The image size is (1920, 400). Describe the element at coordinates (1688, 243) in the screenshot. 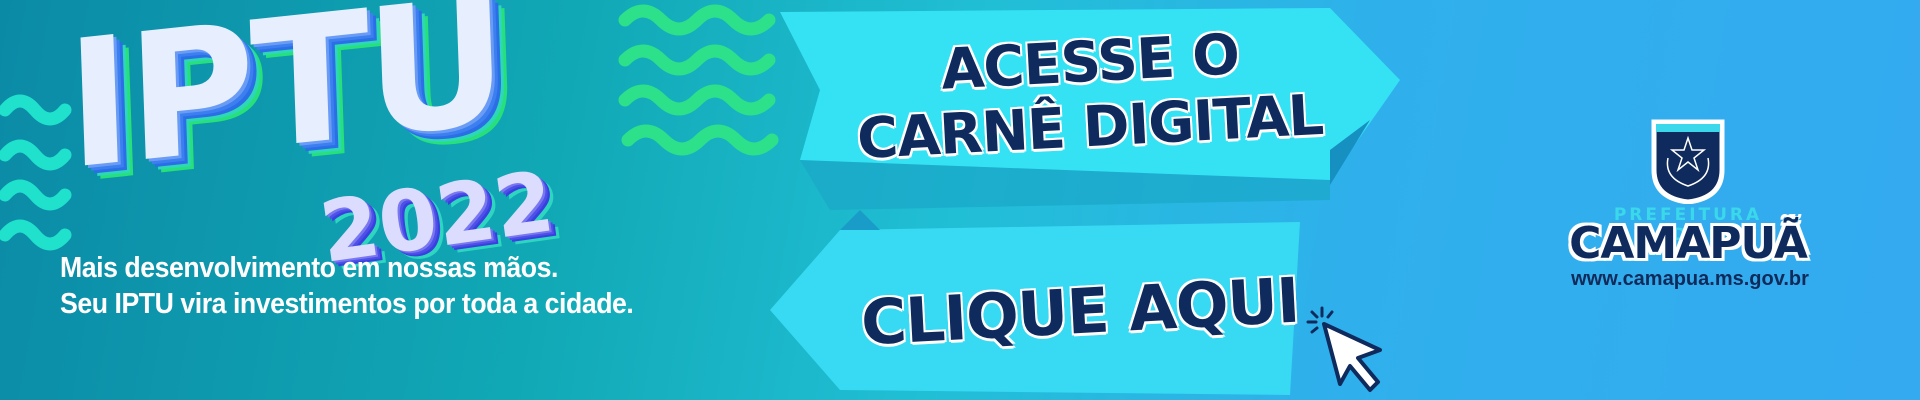

I see `logo-name: CAMAPUÃ` at that location.